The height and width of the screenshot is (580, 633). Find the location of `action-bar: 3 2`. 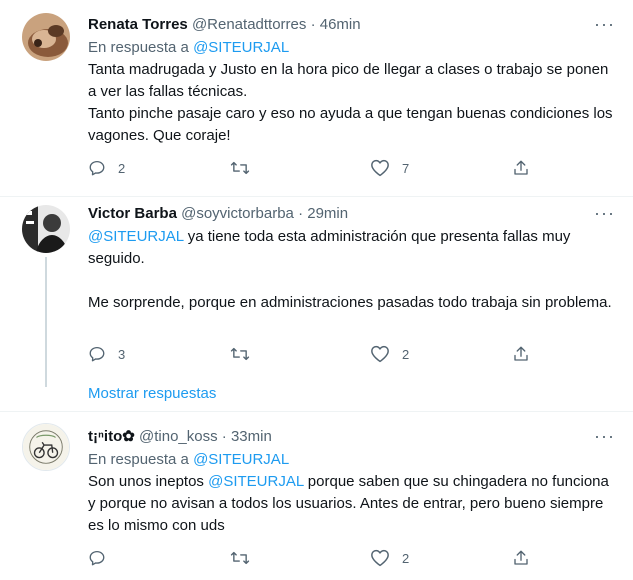

action-bar: 3 2 is located at coordinates (310, 354).